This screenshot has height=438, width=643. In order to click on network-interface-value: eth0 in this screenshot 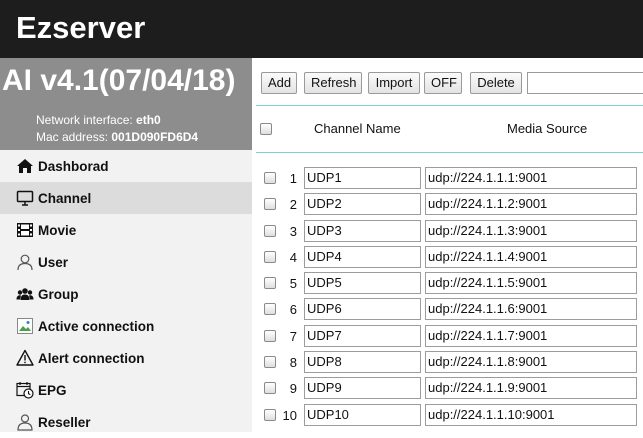, I will do `click(148, 120)`.